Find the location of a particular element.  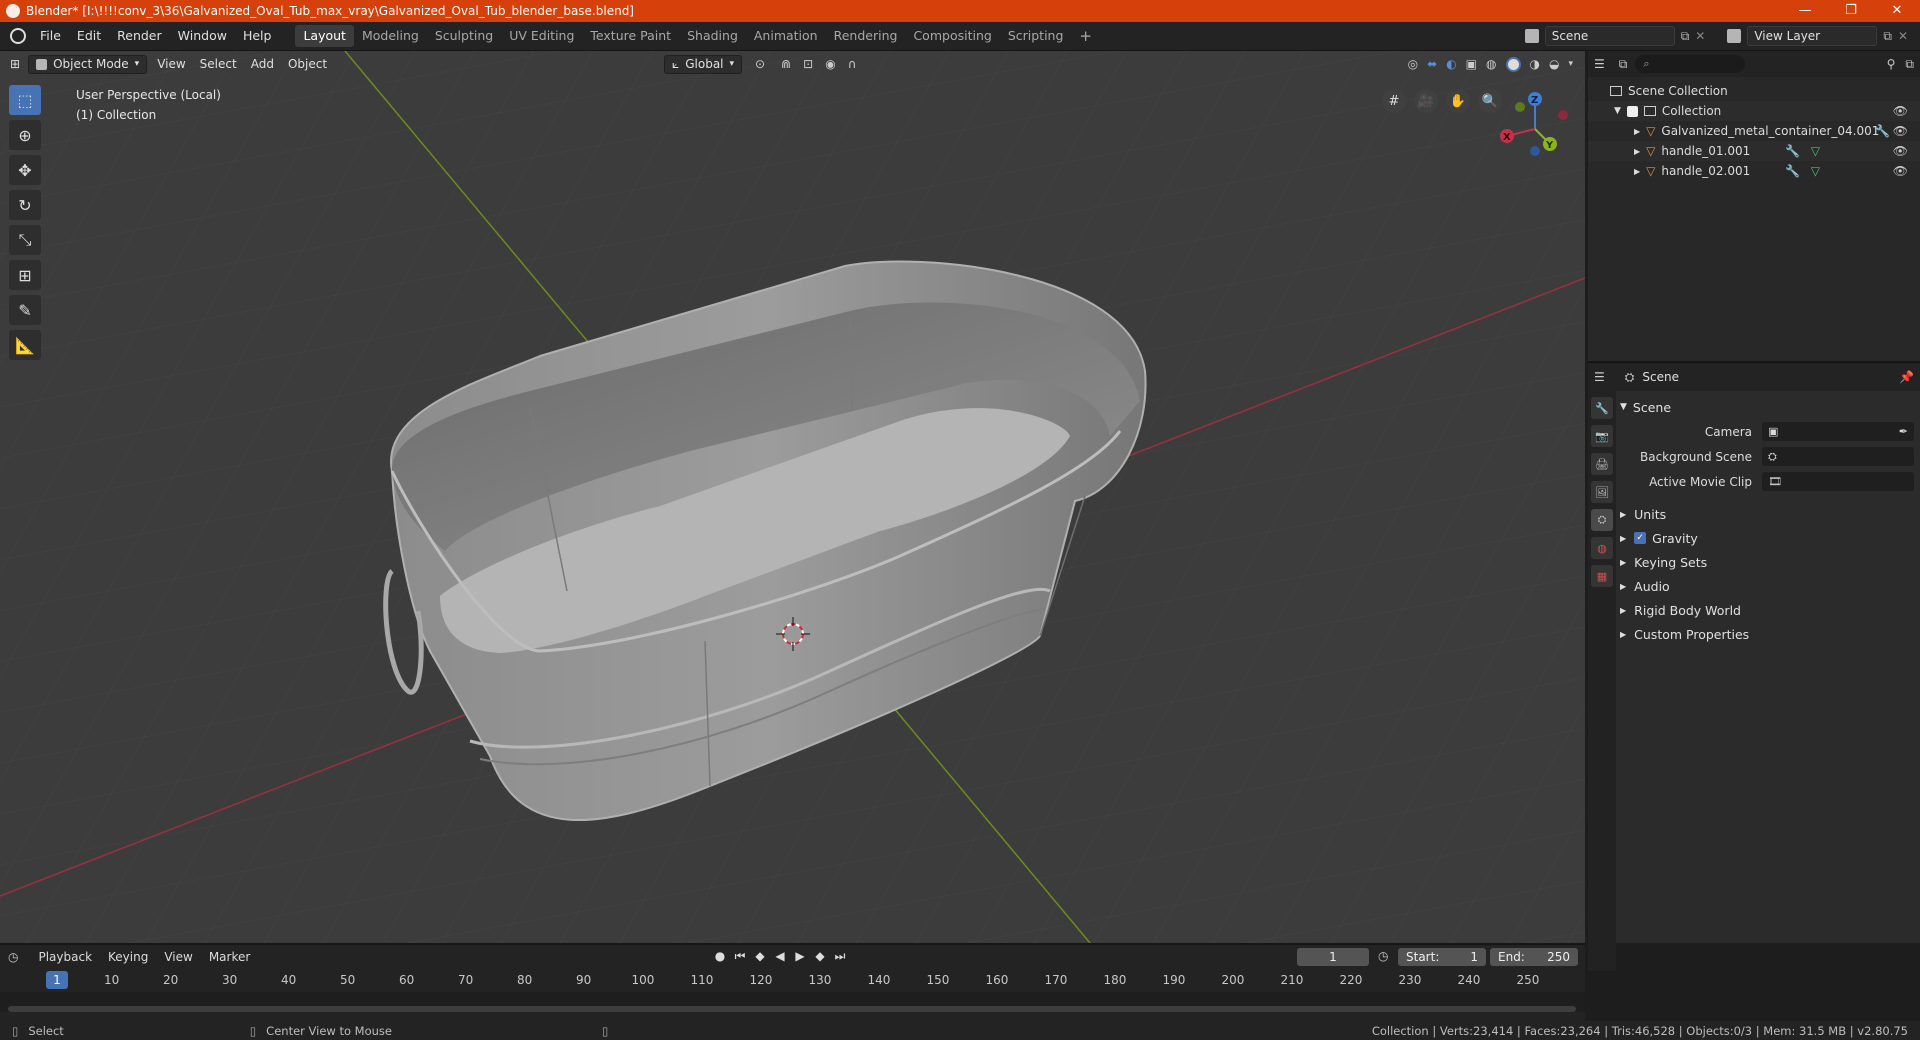

transform-orientation-selector: ⟀ Global ▾ is located at coordinates (703, 64).